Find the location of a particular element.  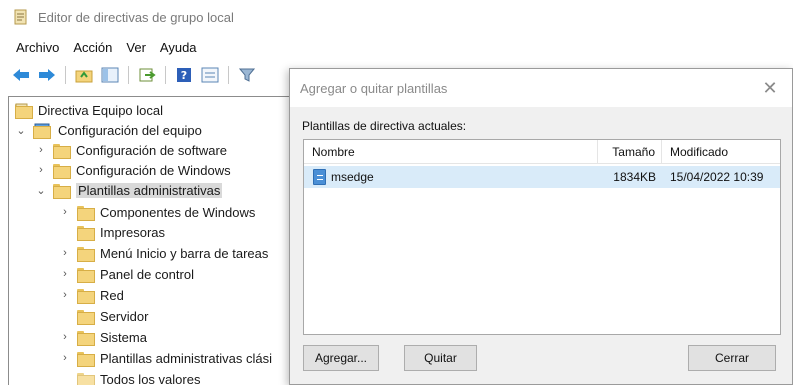

up-folder-icon is located at coordinates (84, 75).